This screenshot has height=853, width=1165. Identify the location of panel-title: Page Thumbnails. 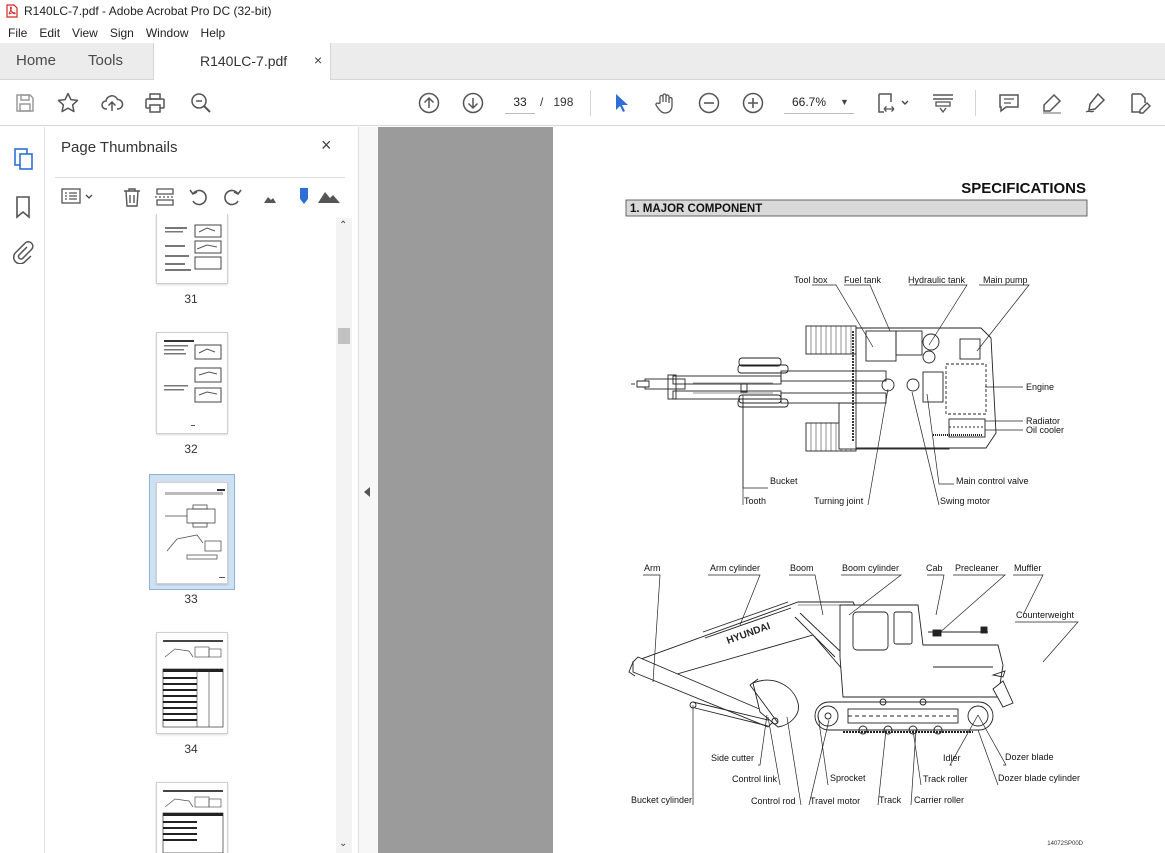
(119, 147).